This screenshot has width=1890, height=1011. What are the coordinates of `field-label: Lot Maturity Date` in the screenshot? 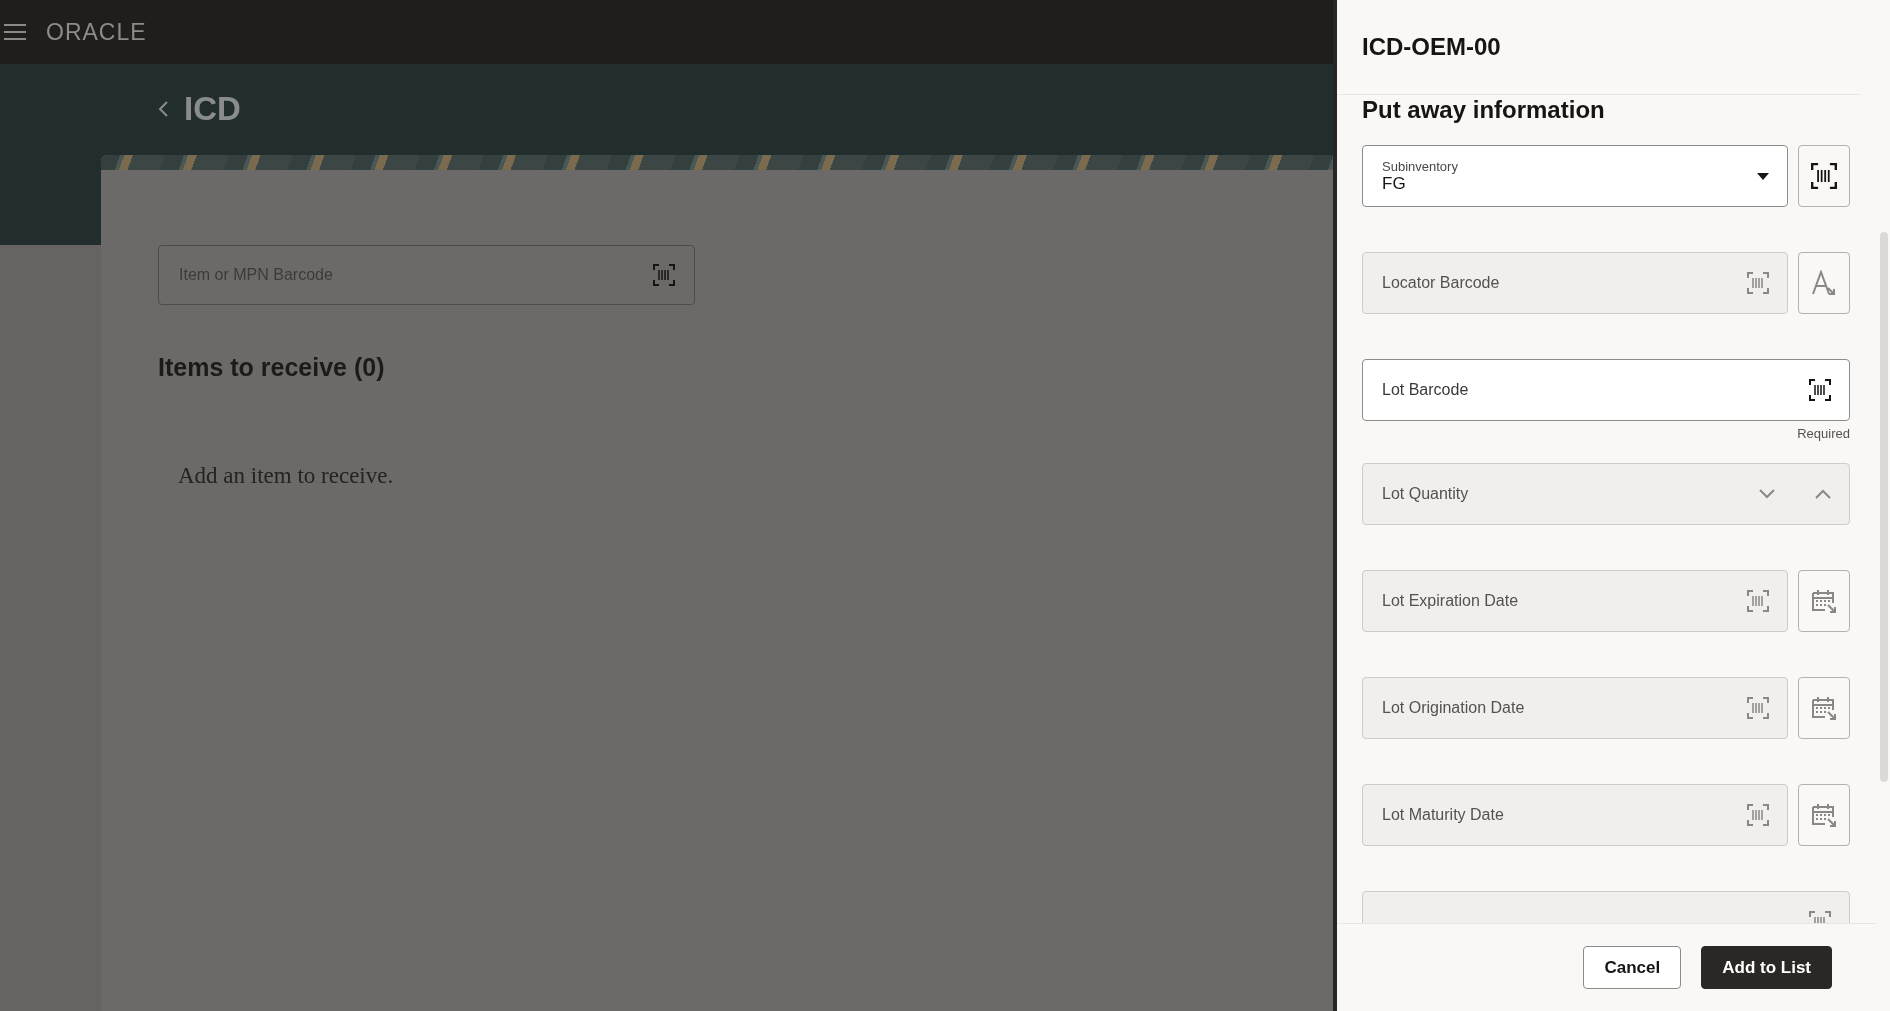 It's located at (1443, 815).